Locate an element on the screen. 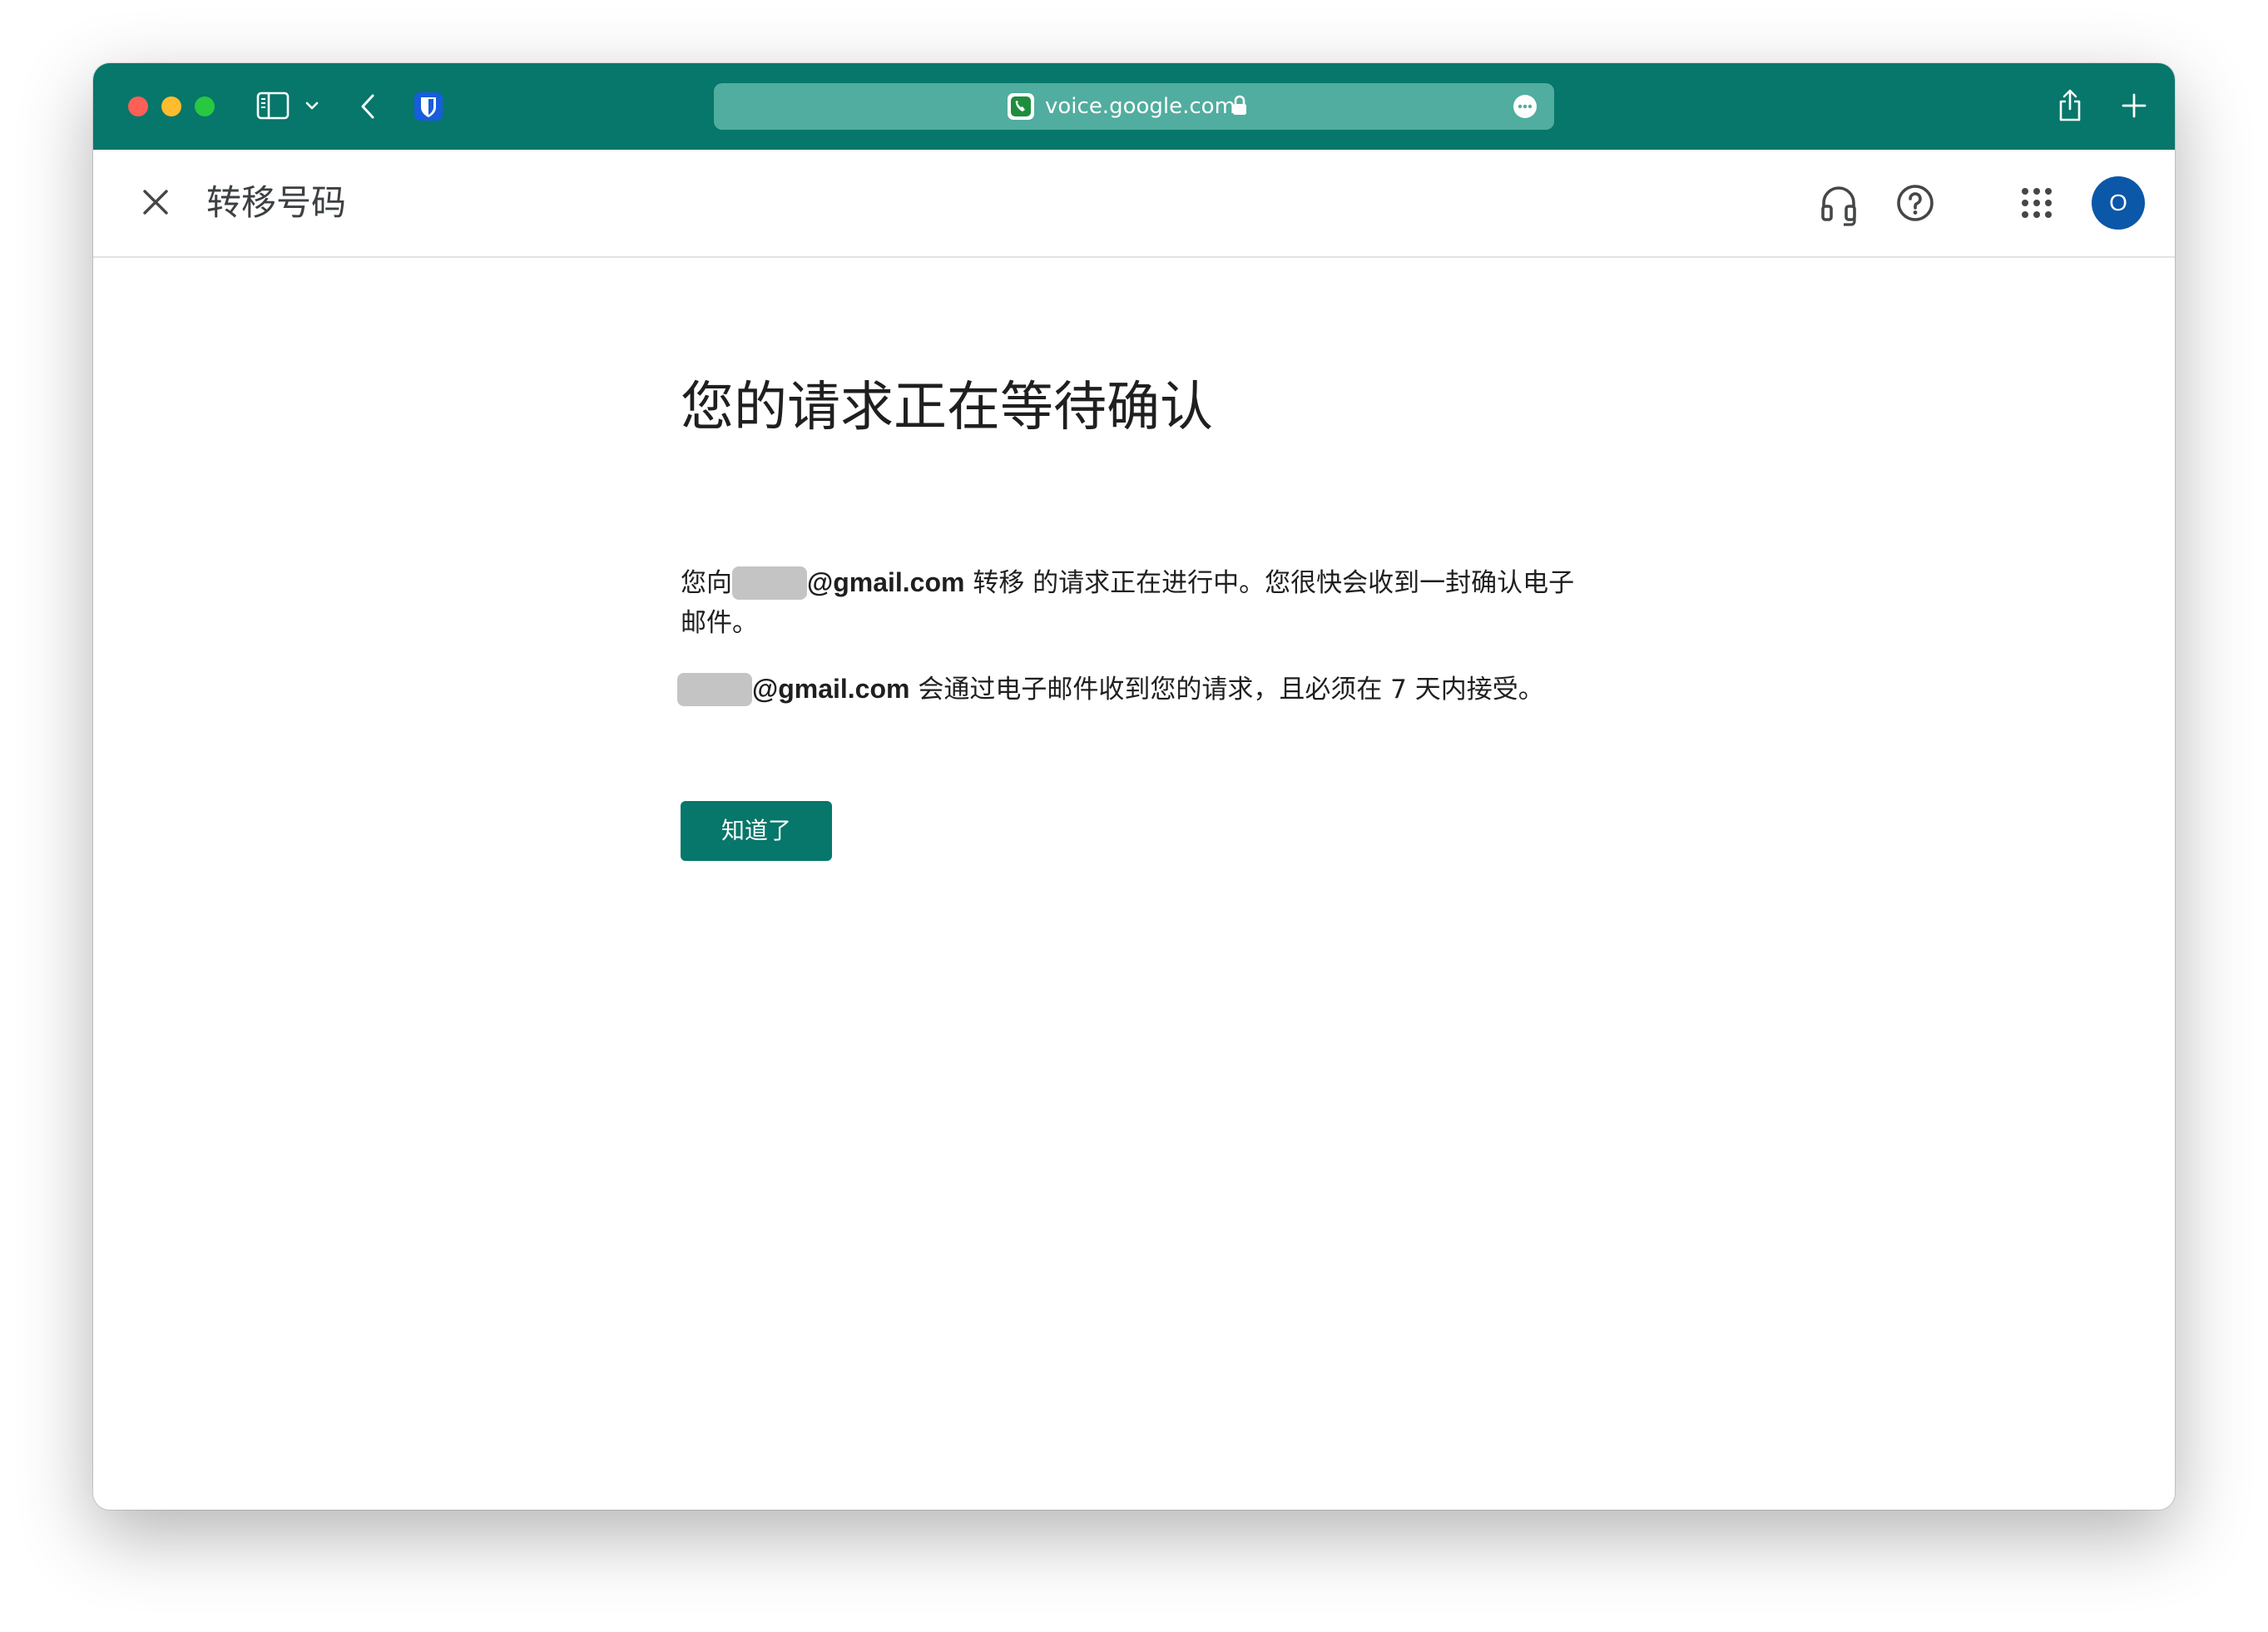  minimize-window-button is located at coordinates (171, 106).